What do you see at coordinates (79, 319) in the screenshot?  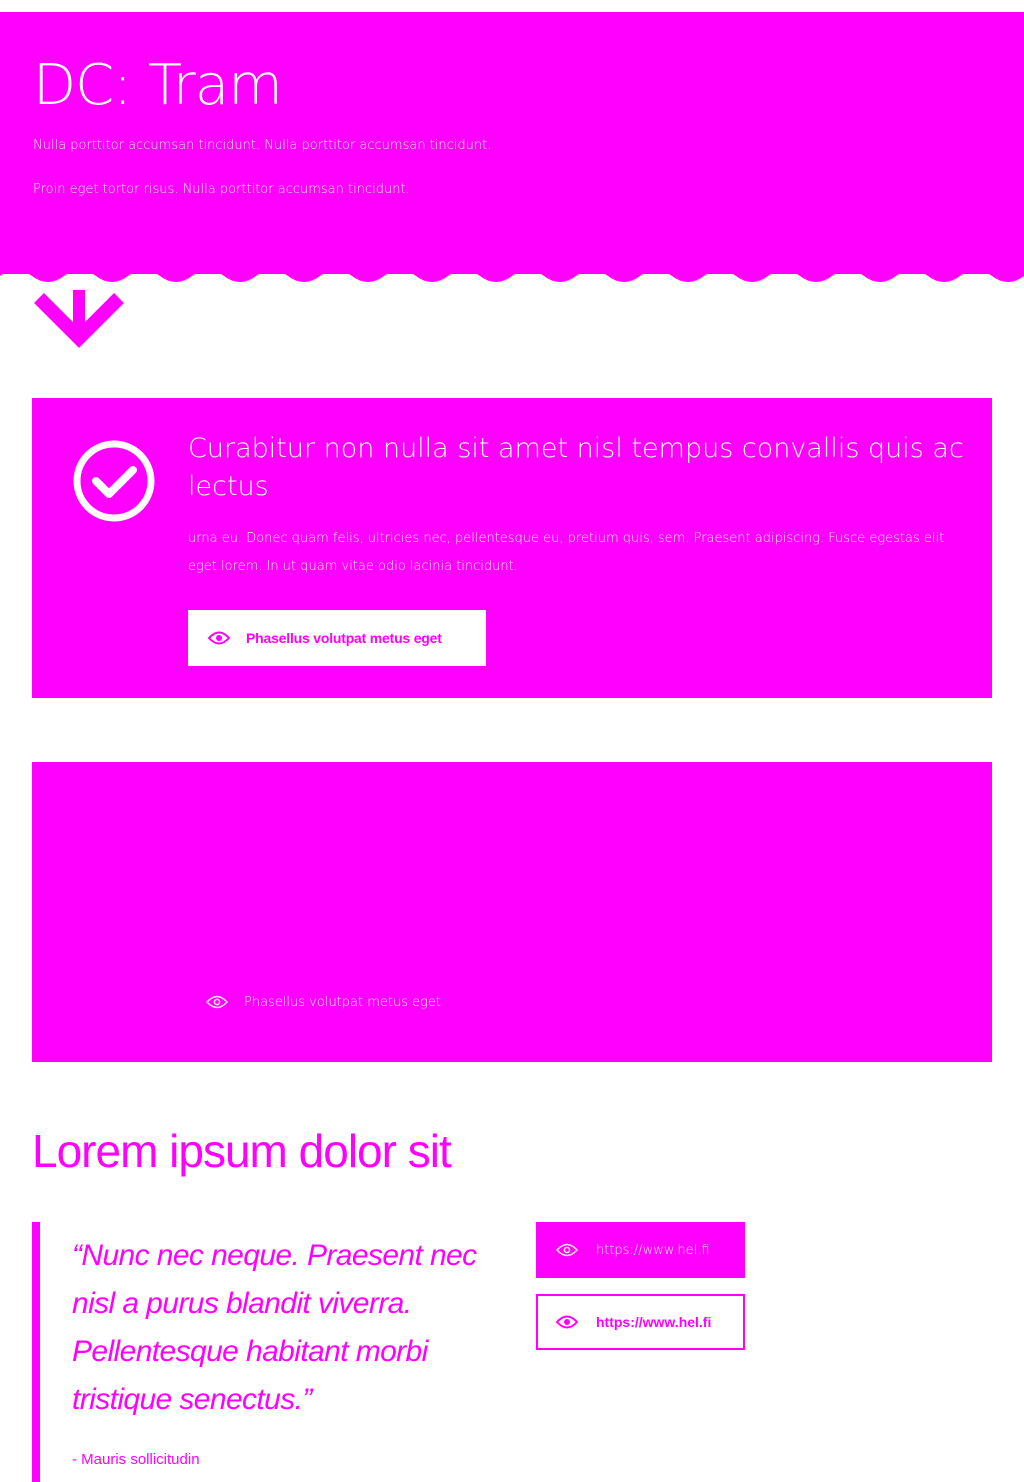 I see `arrow-down-icon` at bounding box center [79, 319].